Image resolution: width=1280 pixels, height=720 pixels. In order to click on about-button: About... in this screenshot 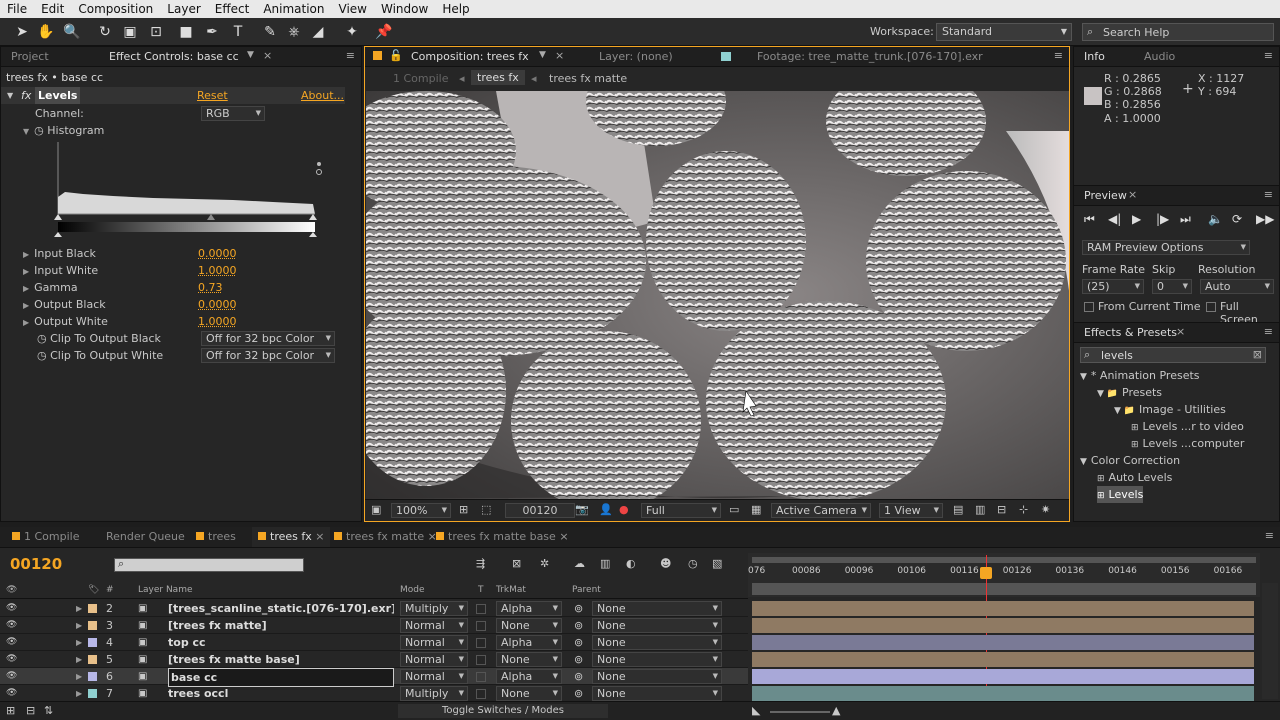, I will do `click(322, 95)`.